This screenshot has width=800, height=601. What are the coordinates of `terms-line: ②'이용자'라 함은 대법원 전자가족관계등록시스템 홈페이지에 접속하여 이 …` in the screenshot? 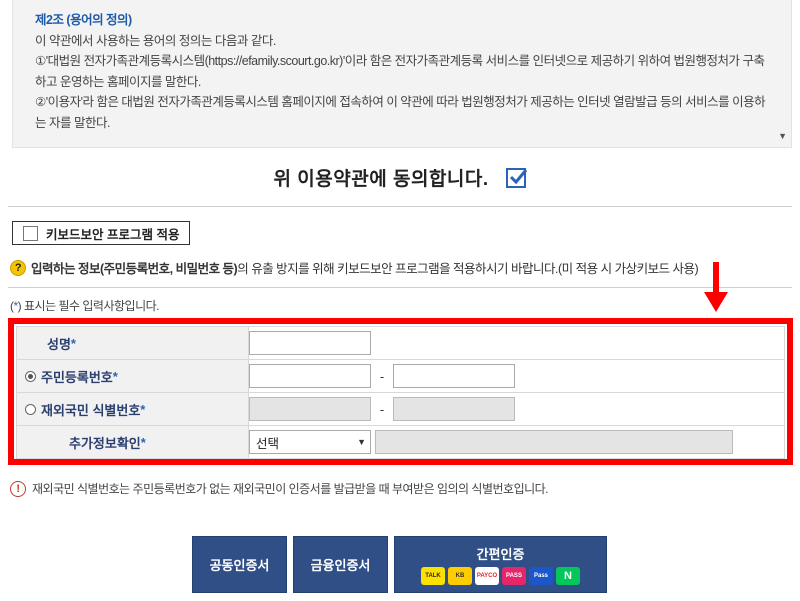 It's located at (400, 112).